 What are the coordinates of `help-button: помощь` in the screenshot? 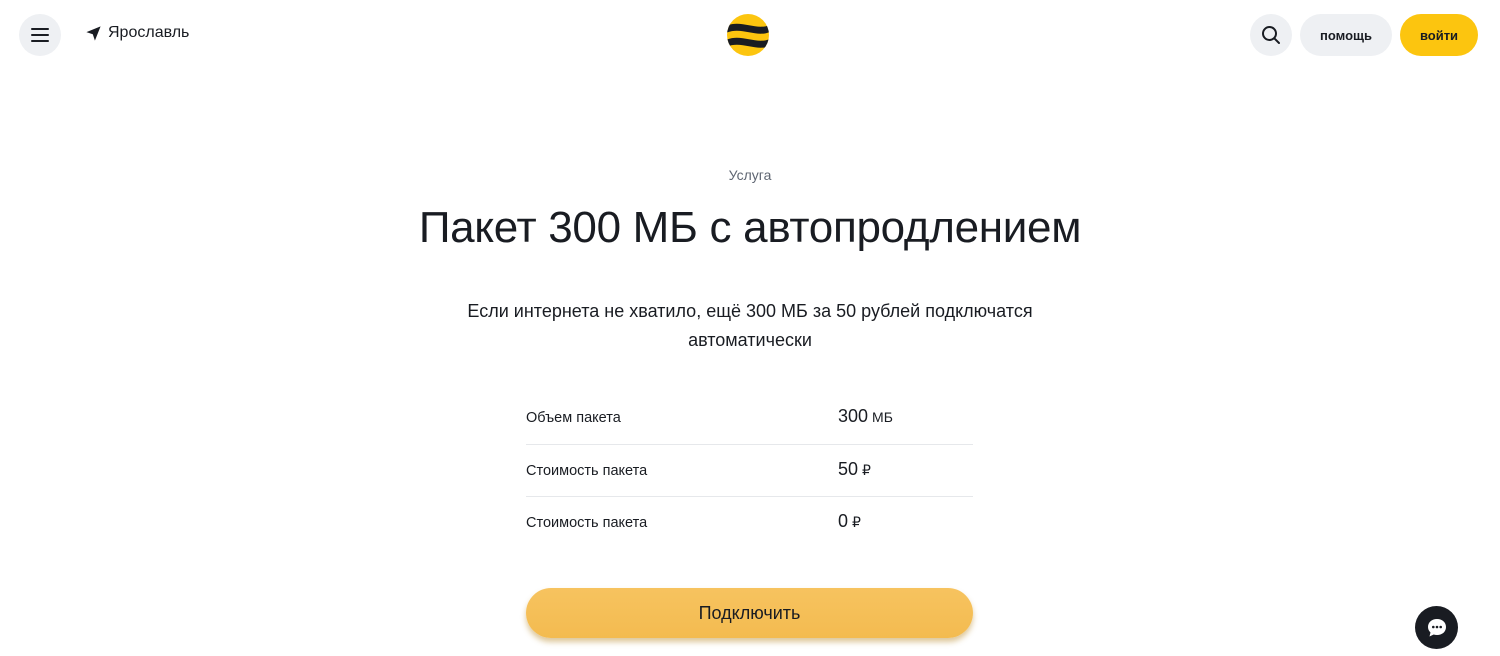 It's located at (1346, 35).